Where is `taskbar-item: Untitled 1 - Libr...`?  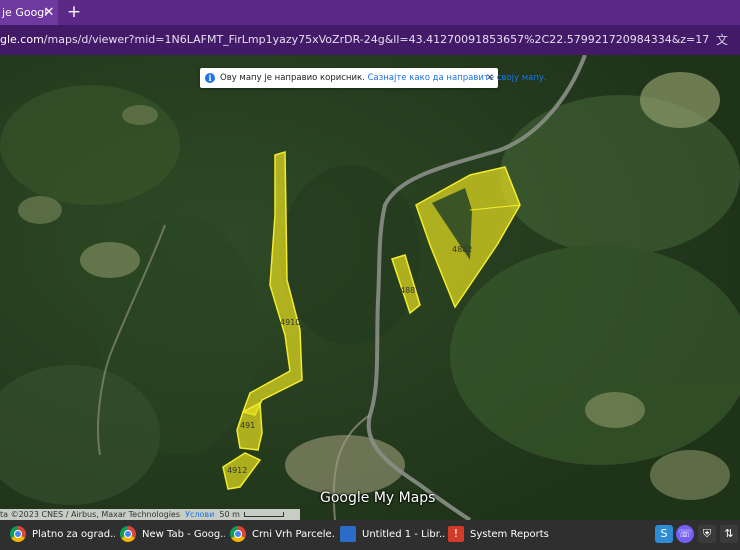
taskbar-item: Untitled 1 - Libr... is located at coordinates (392, 535).